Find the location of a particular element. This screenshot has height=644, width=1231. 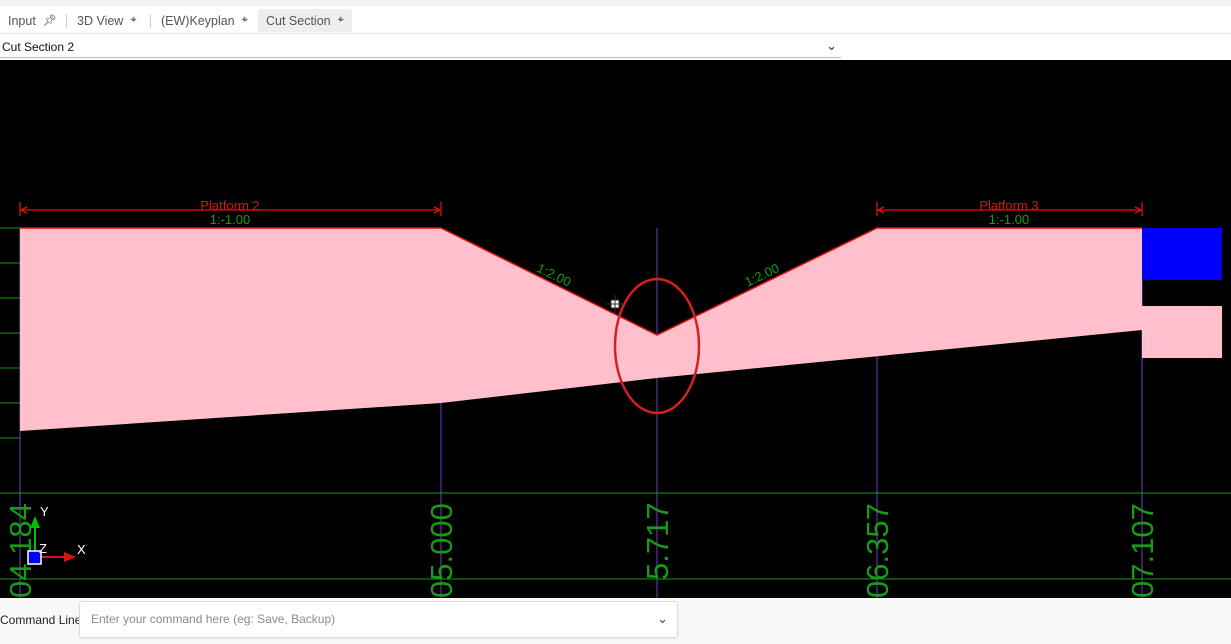

tab-ew-keyplan-label: (EW)Keyplan is located at coordinates (198, 20).